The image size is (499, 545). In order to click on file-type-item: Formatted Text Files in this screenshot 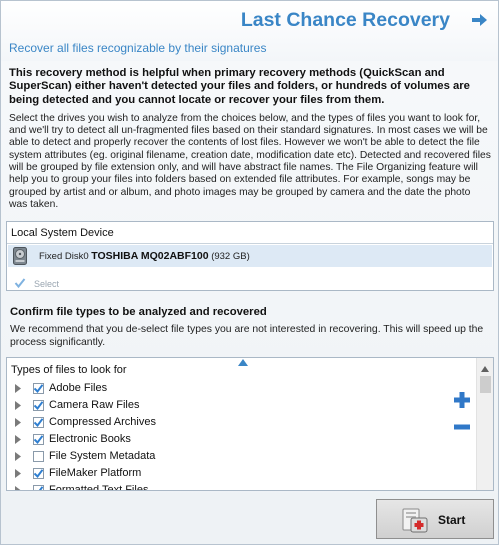, I will do `click(242, 486)`.